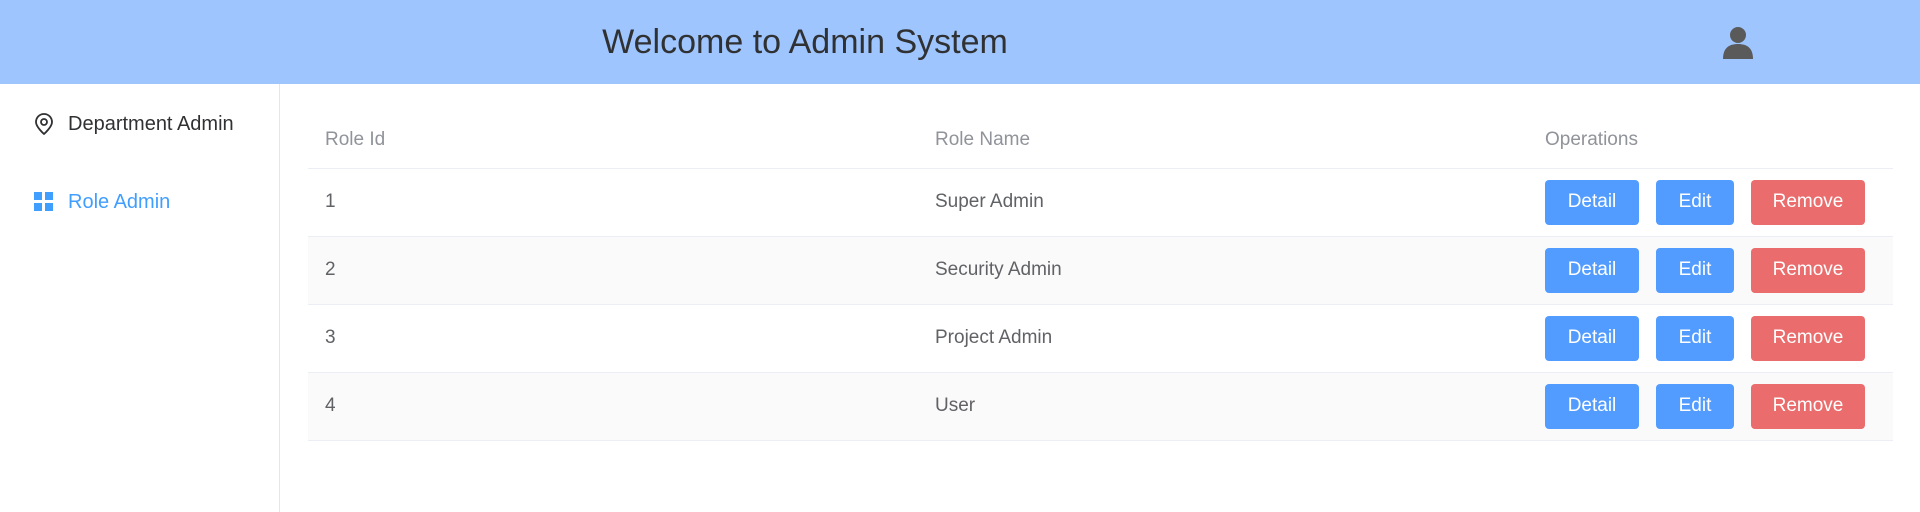 This screenshot has width=1920, height=512. Describe the element at coordinates (1223, 202) in the screenshot. I see `role-name-cell: Super Admin` at that location.